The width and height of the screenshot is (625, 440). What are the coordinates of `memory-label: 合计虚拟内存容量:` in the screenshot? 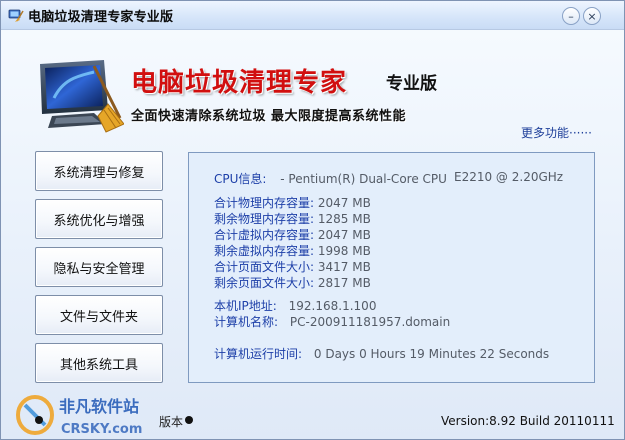 It's located at (264, 235).